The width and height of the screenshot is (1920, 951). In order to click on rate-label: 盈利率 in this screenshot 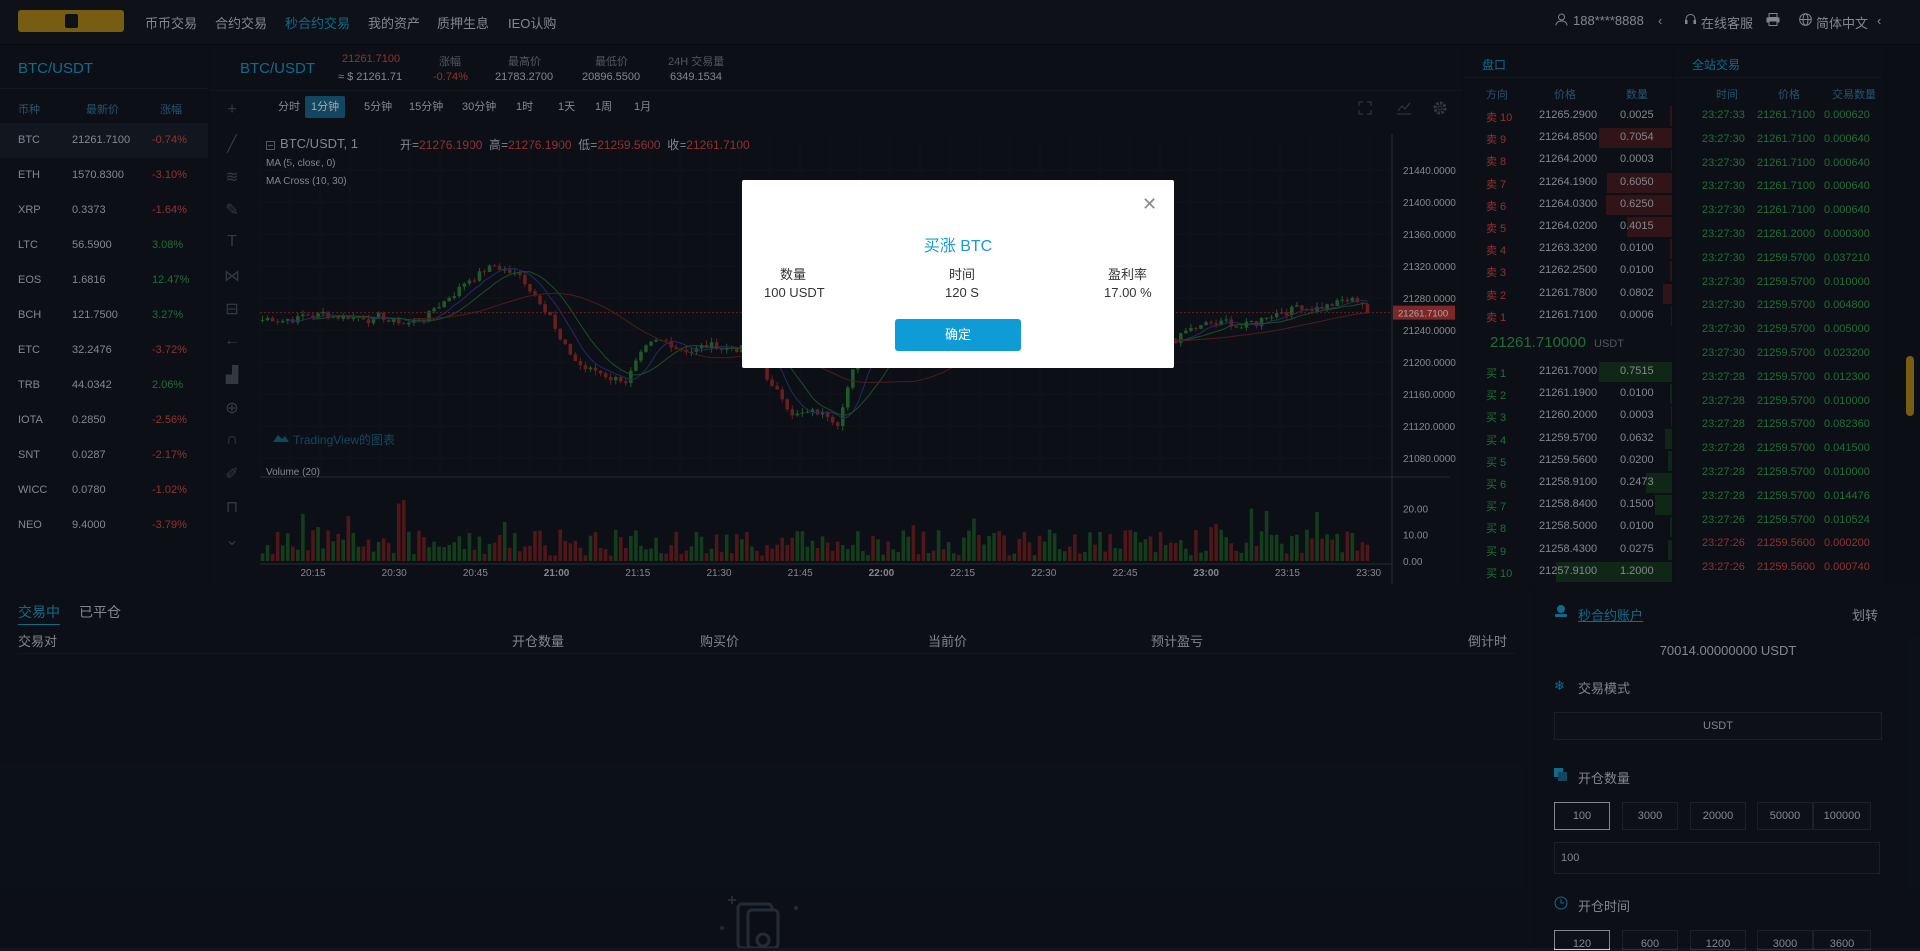, I will do `click(1128, 274)`.